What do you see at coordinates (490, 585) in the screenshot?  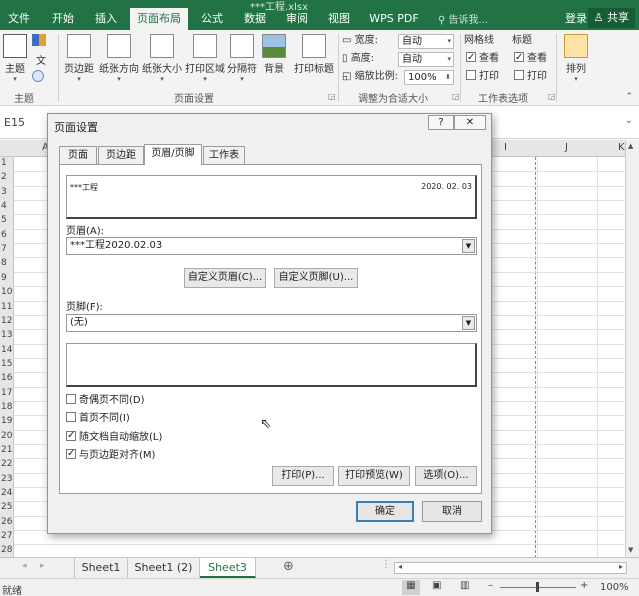 I see `zoom-out-icon: –` at bounding box center [490, 585].